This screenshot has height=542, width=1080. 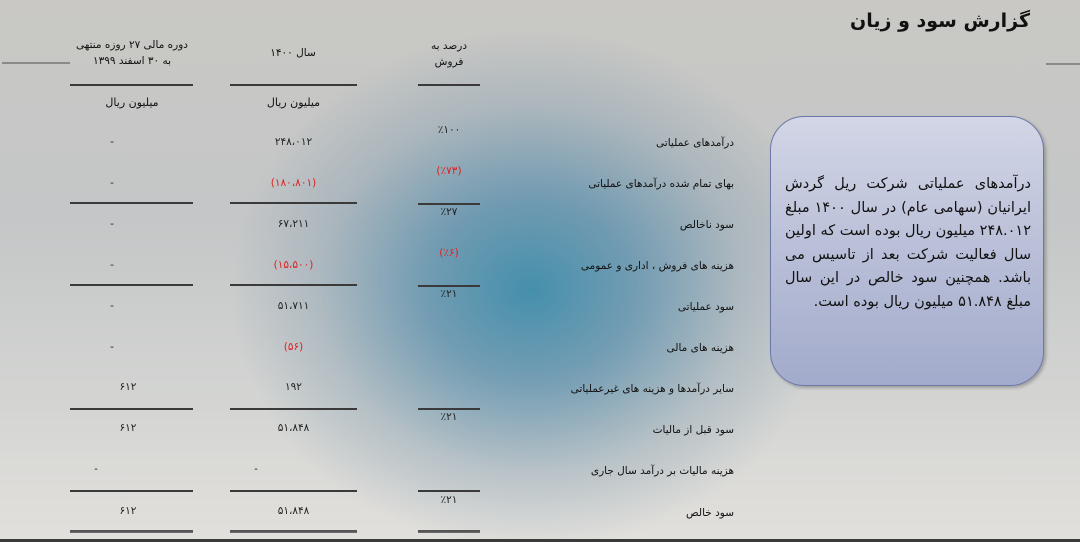 I want to click on period-net-profit: ۶۱۲, so click(x=128, y=511).